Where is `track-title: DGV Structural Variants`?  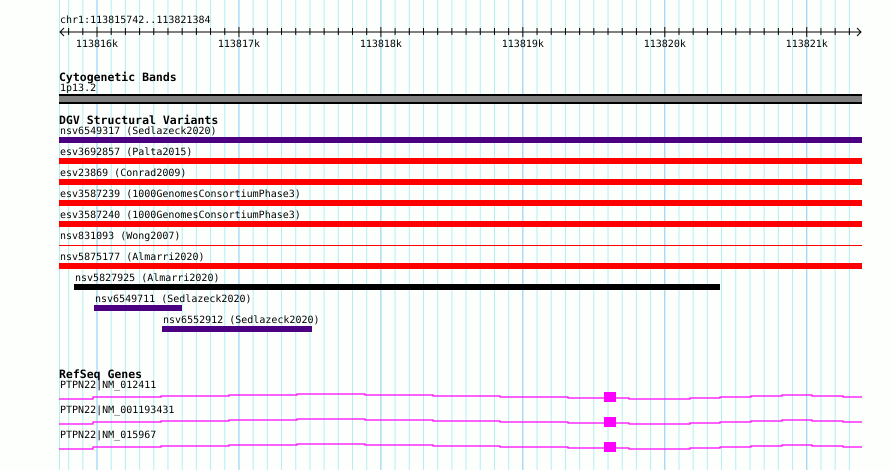 track-title: DGV Structural Variants is located at coordinates (139, 120).